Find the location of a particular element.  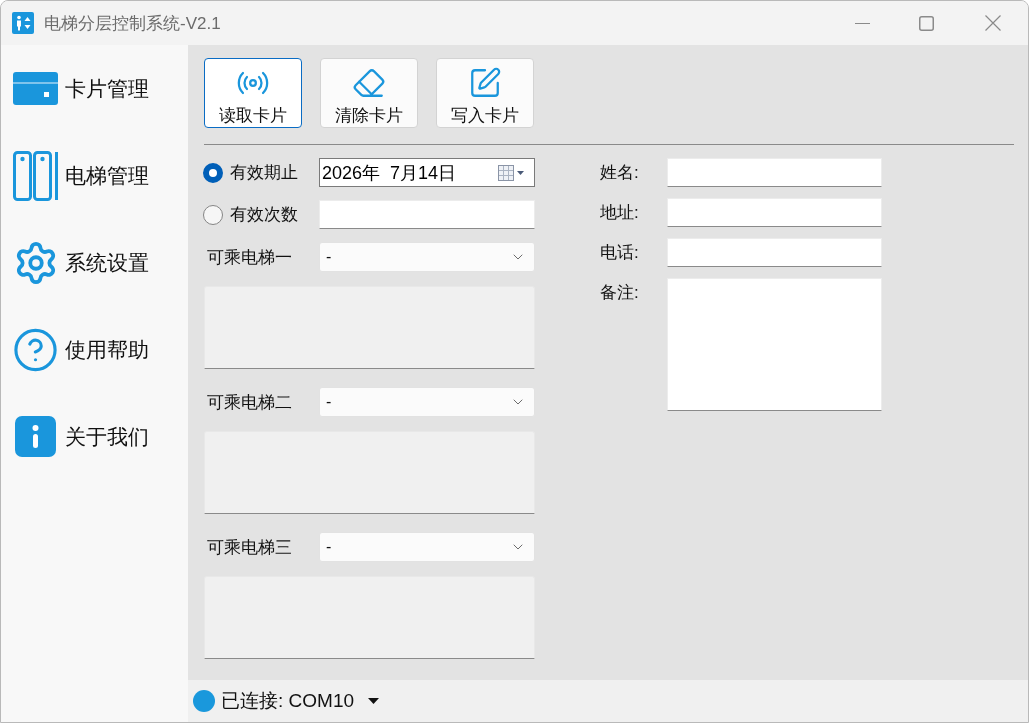

elevator-label: 可乘电梯一 is located at coordinates (249, 257).